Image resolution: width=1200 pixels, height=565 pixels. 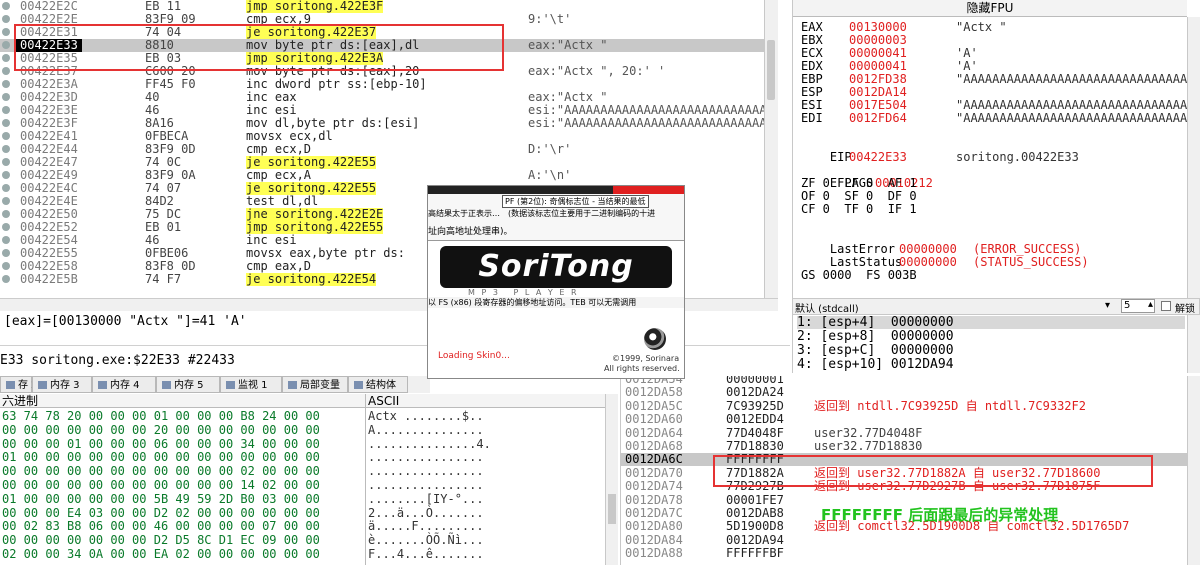 I want to click on stack-row: 0012DA68 77D18830 user32.77D18830, so click(x=910, y=446).